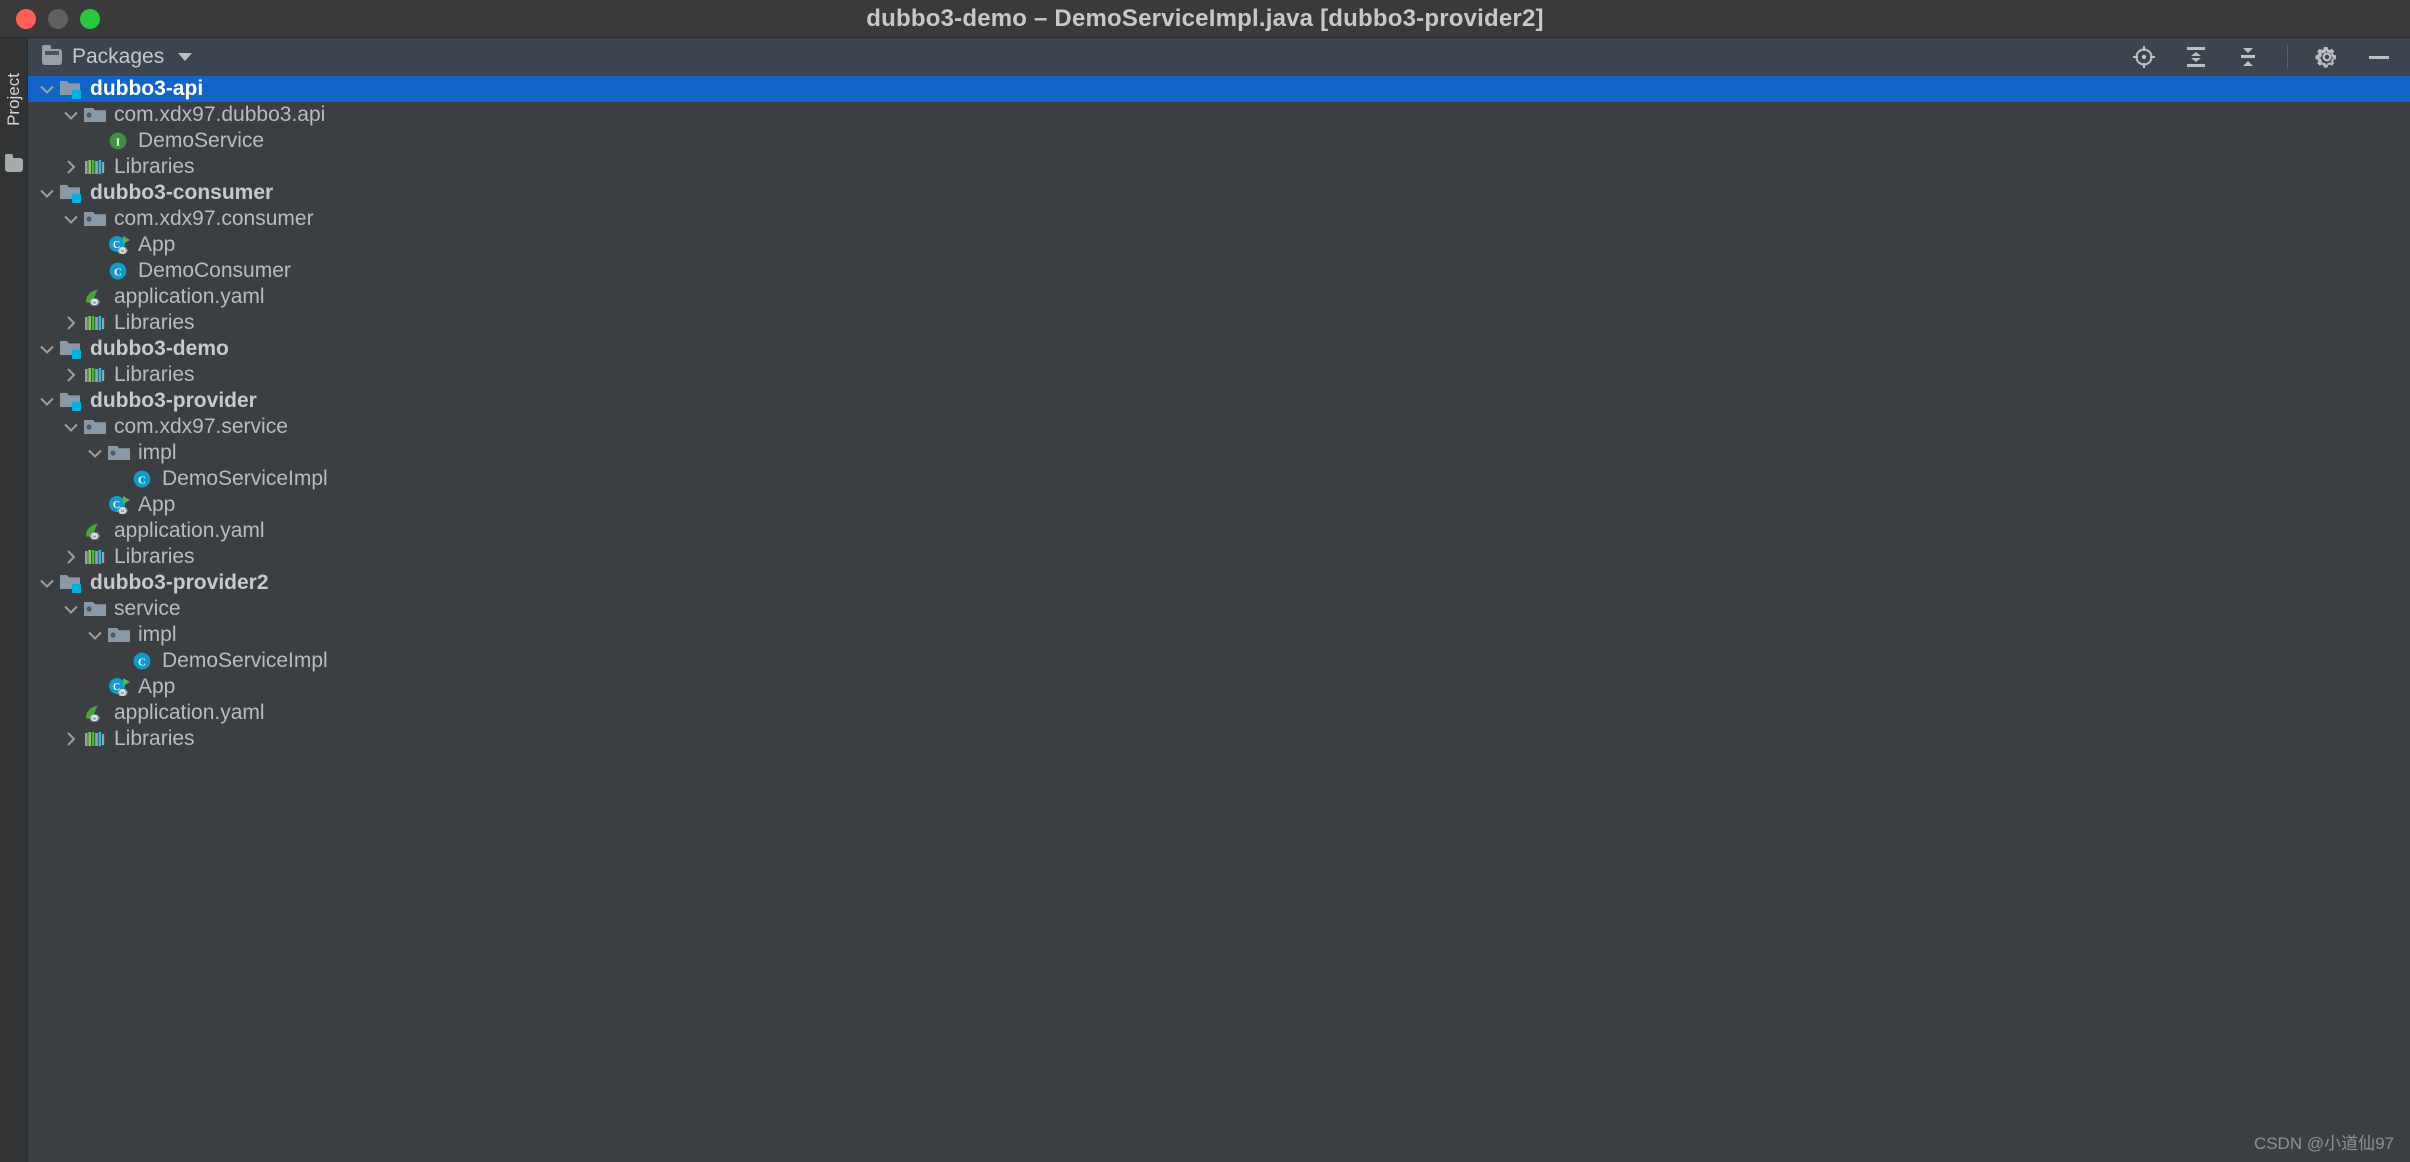 Image resolution: width=2410 pixels, height=1162 pixels. Describe the element at coordinates (173, 400) in the screenshot. I see `tree-row-label: dubbo3-provider` at that location.